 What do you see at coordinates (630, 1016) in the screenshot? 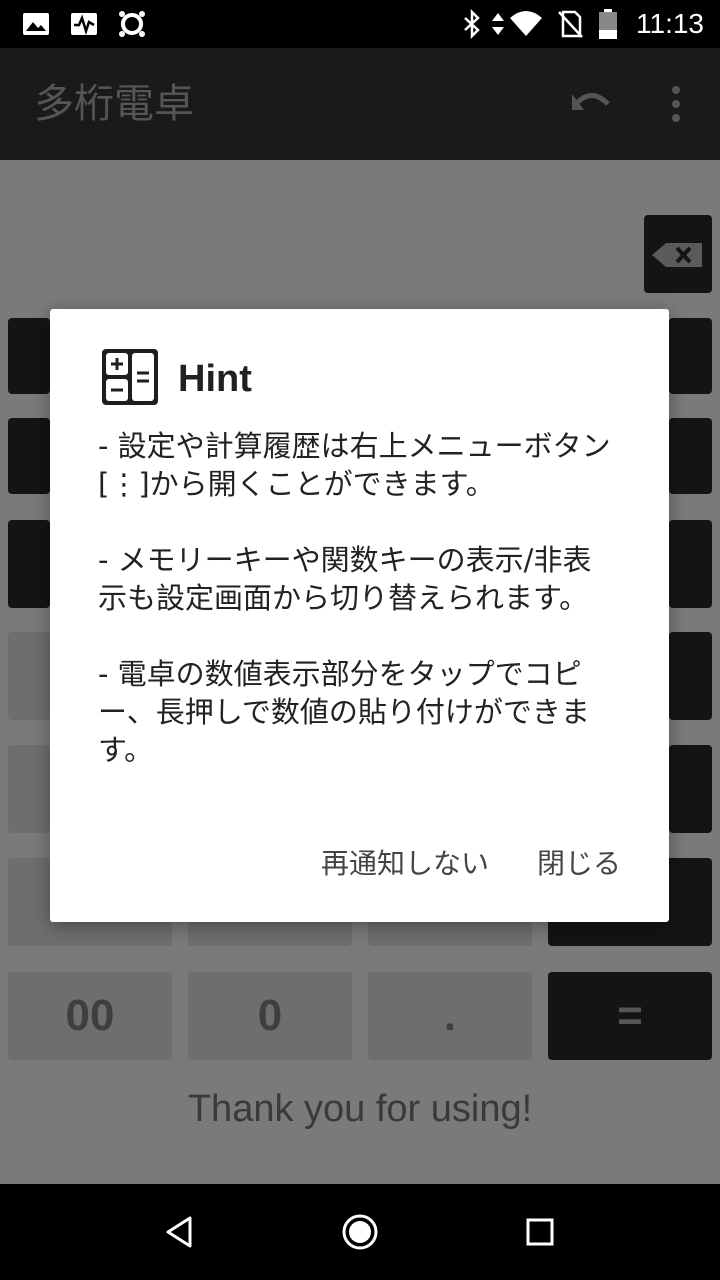
I see `equals-key: =` at bounding box center [630, 1016].